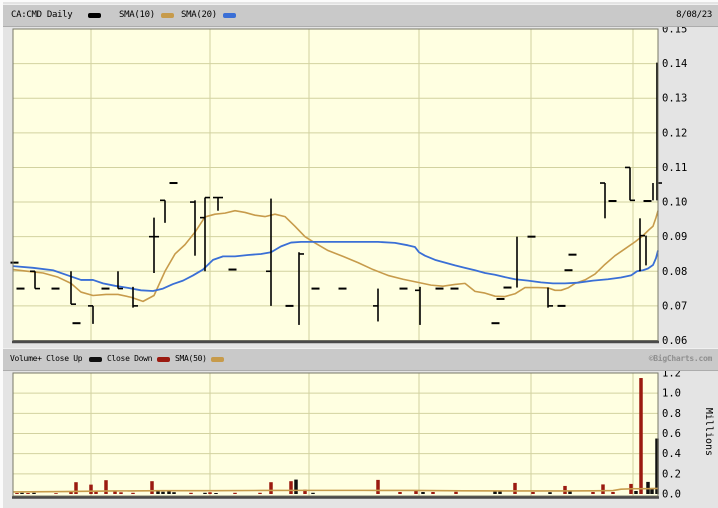 Image resolution: width=718 pixels, height=508 pixels. Describe the element at coordinates (671, 414) in the screenshot. I see `svg-text: 0.8` at that location.